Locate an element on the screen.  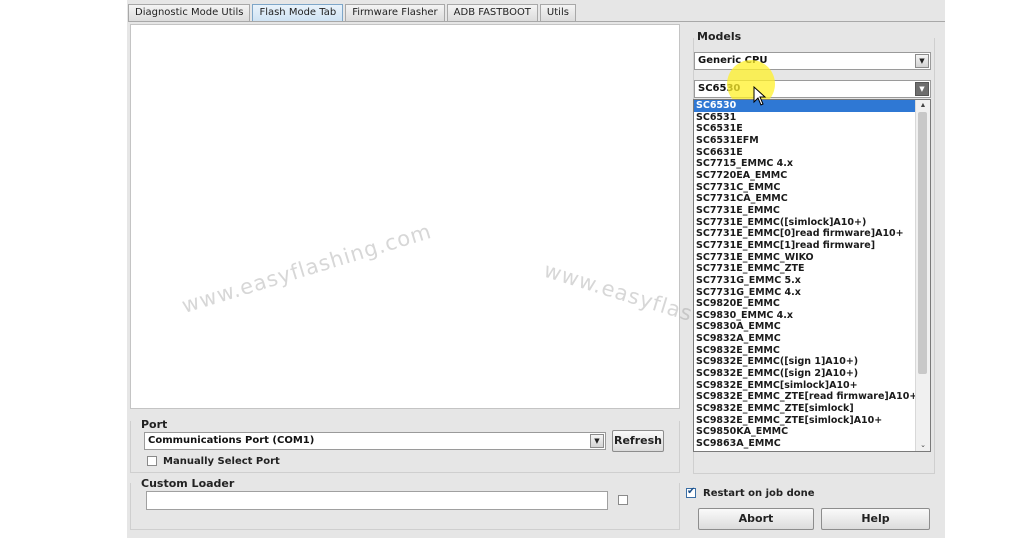
model-option: SC6530 is located at coordinates (805, 106).